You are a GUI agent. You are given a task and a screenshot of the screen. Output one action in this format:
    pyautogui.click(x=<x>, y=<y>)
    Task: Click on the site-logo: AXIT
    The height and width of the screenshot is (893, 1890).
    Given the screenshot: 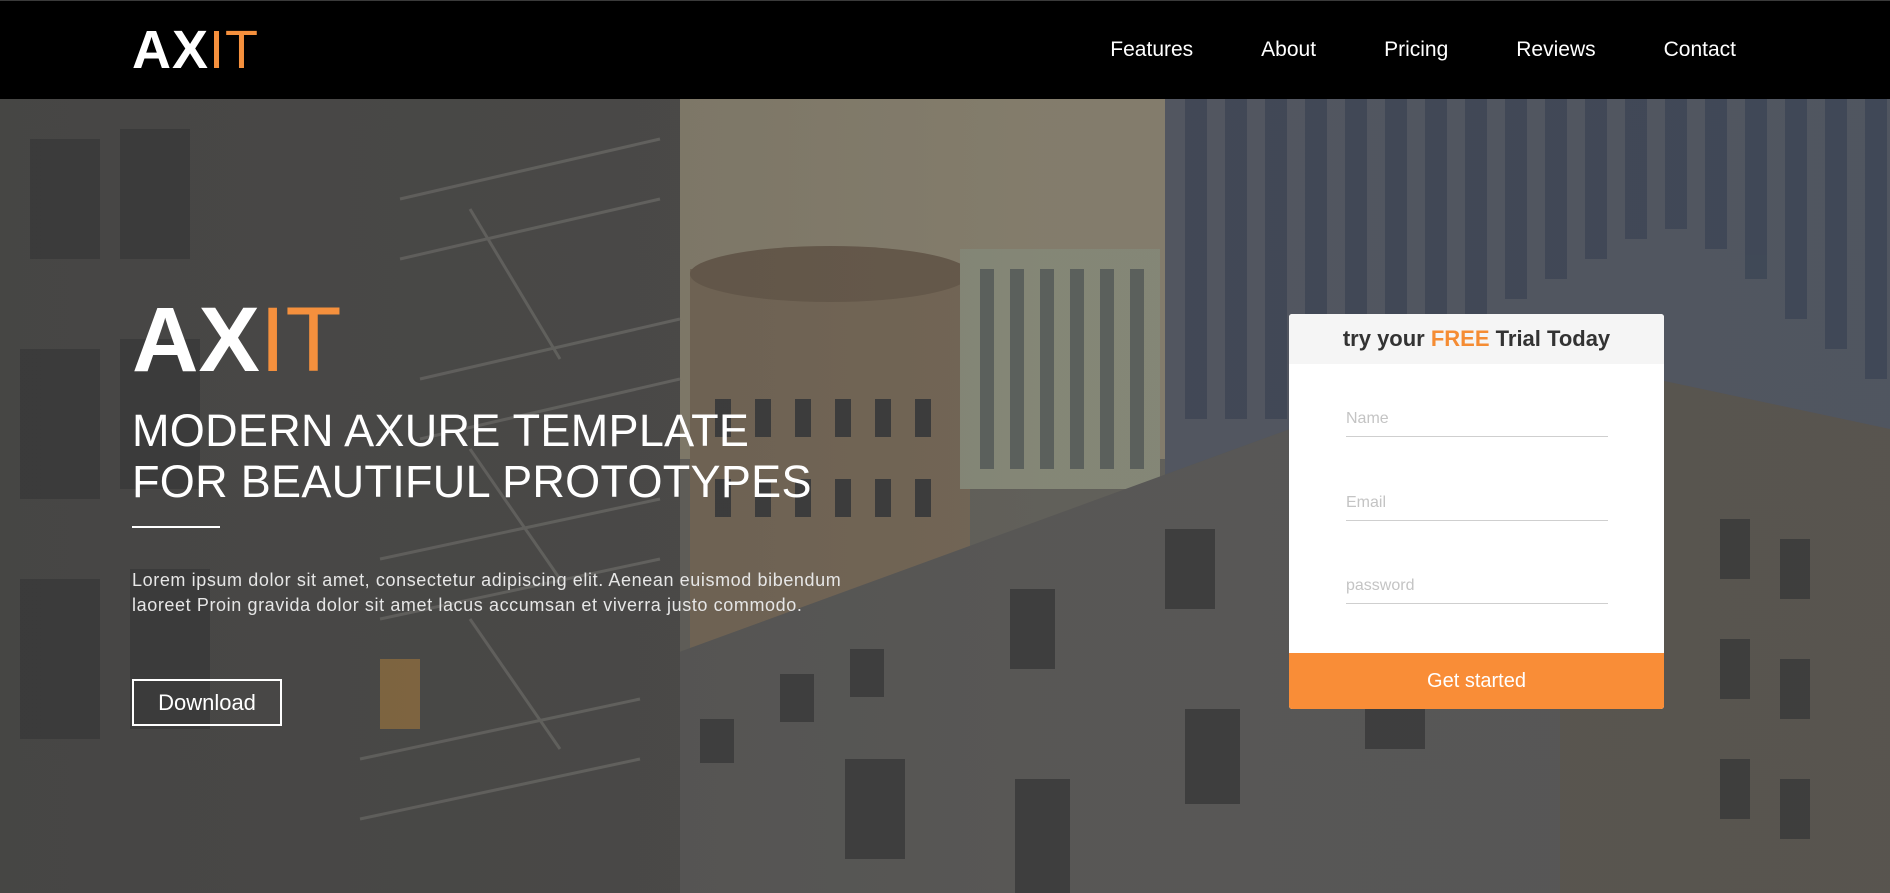 What is the action you would take?
    pyautogui.click(x=195, y=50)
    